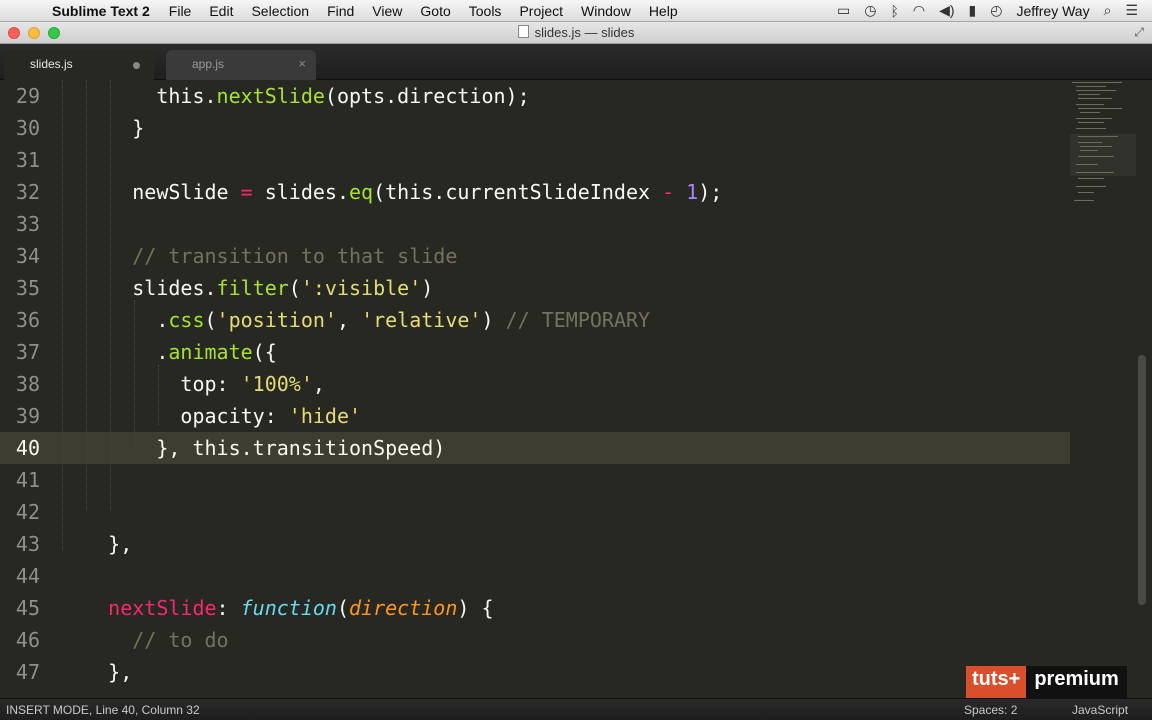 This screenshot has height=720, width=1152. I want to click on line-number: 35, so click(27, 288).